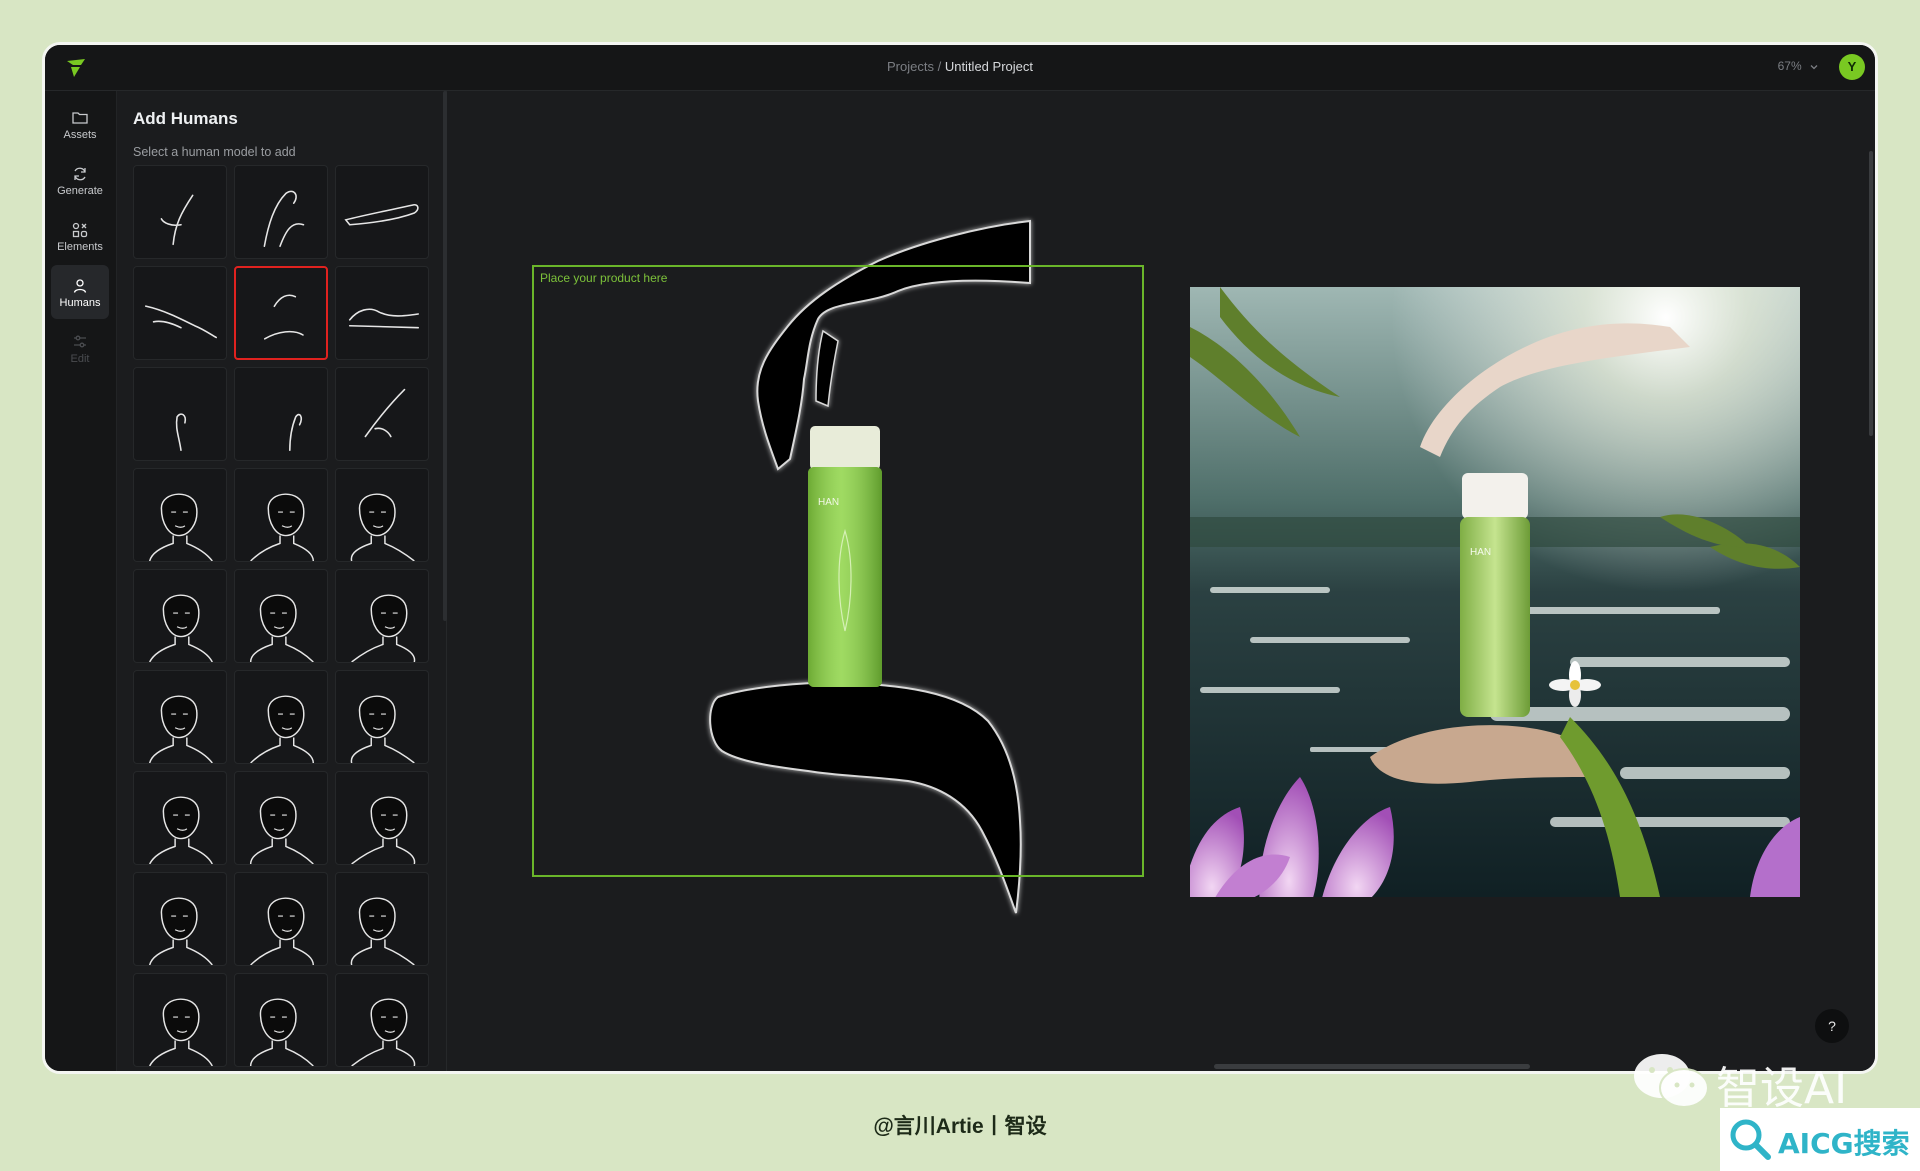  I want to click on placeholder-label: Place your product here, so click(604, 278).